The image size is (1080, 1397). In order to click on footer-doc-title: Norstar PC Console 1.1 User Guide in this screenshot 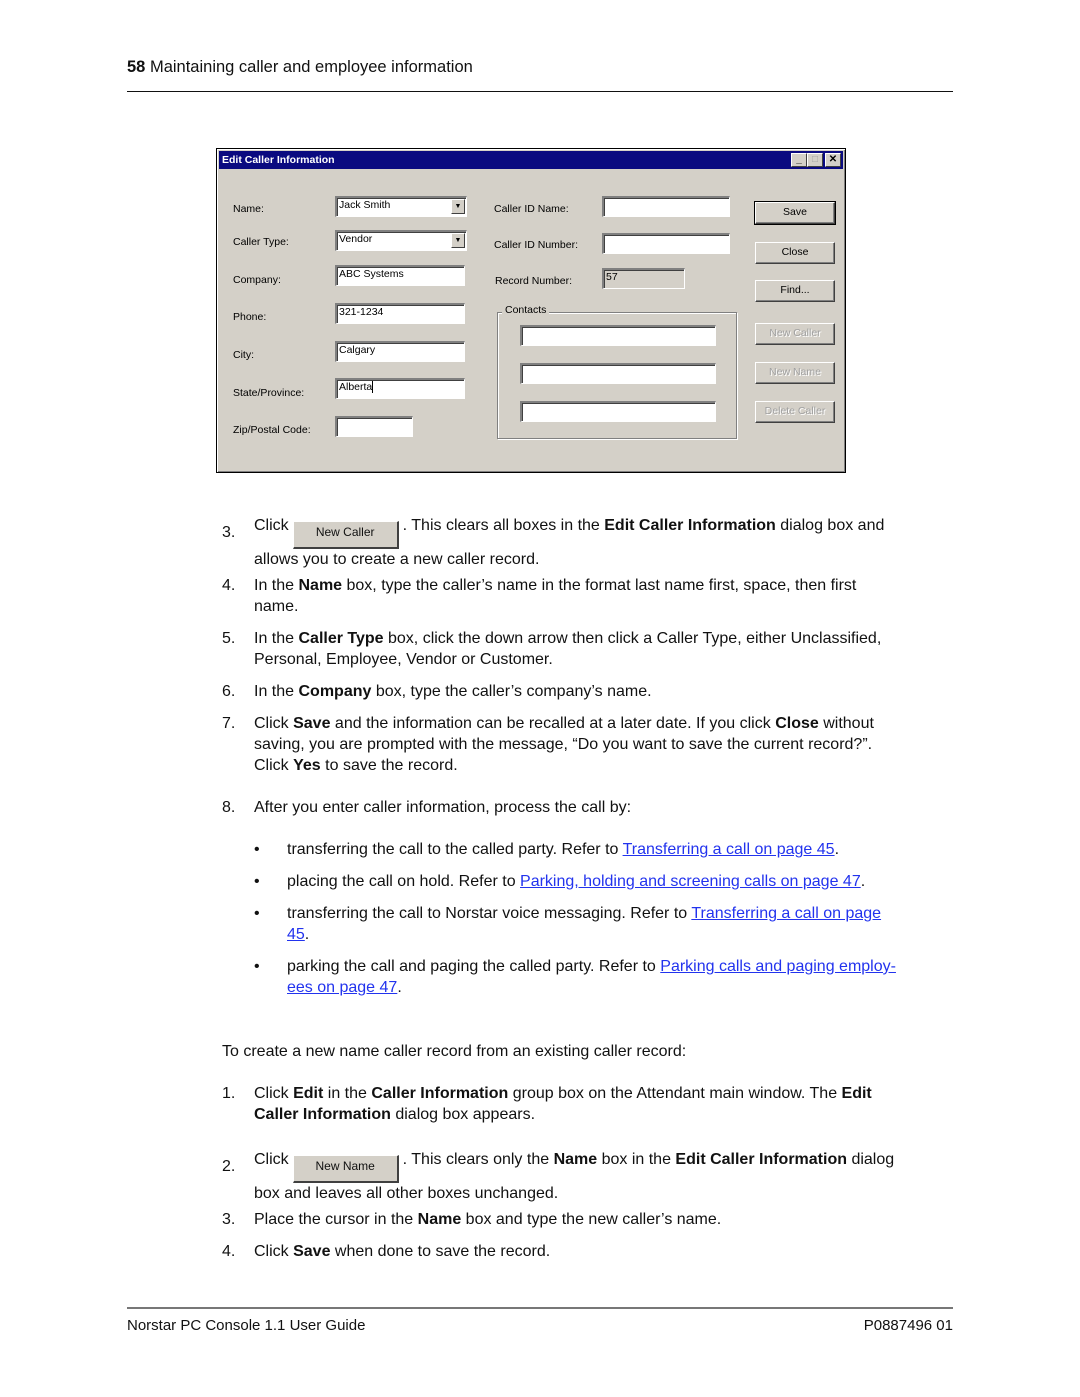, I will do `click(246, 1325)`.